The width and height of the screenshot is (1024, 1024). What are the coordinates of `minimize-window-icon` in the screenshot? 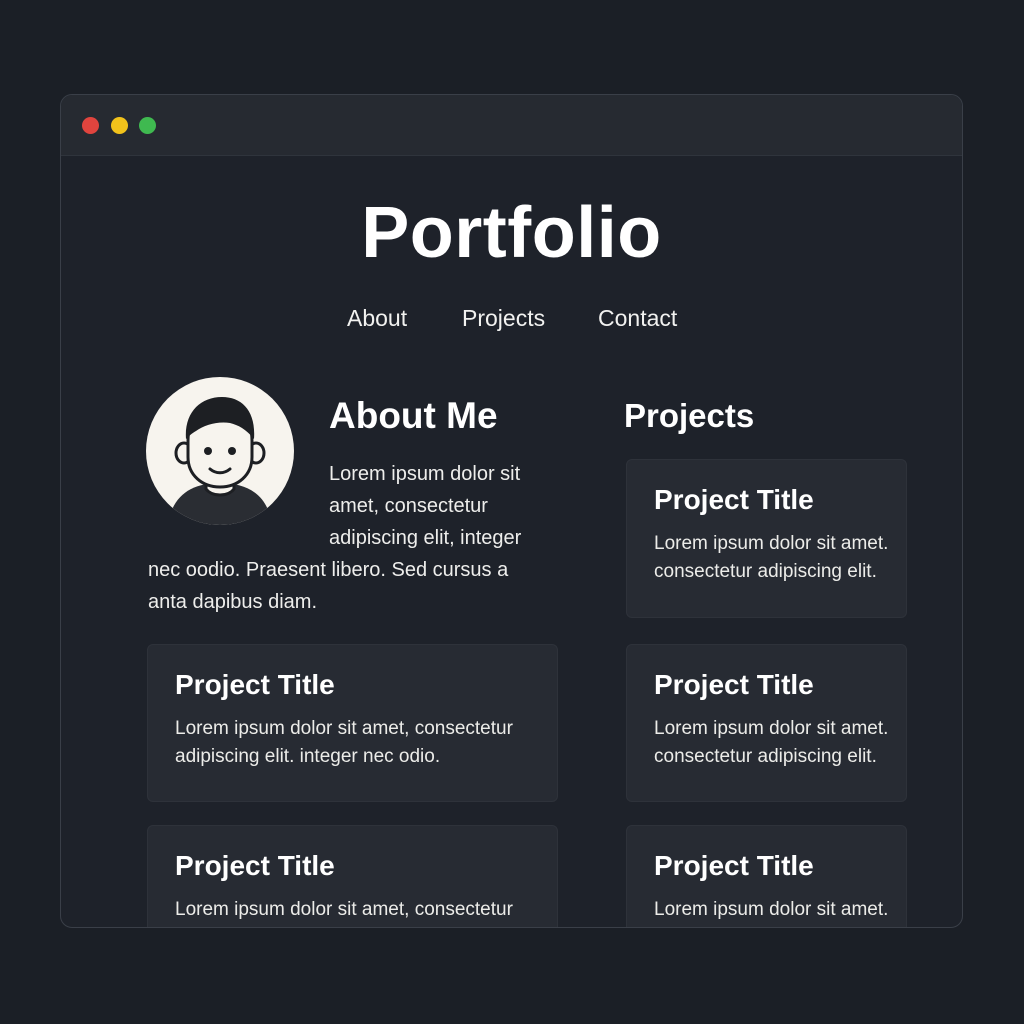 It's located at (119, 125).